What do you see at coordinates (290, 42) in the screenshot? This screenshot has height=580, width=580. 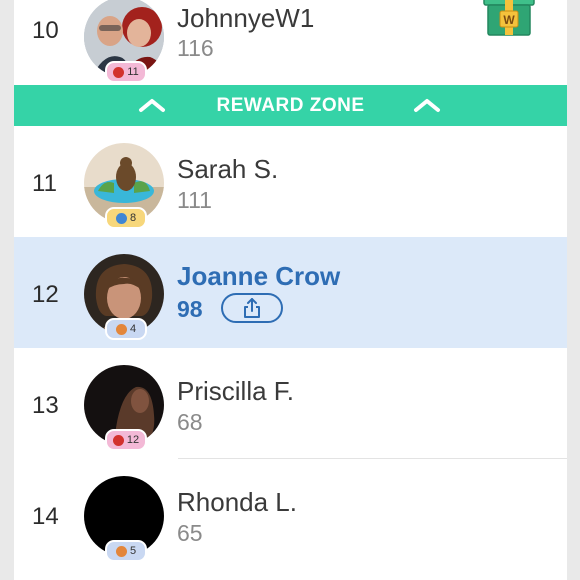 I see `leaderboard-row-10: 10 11 JohnnyeW1 116 W` at bounding box center [290, 42].